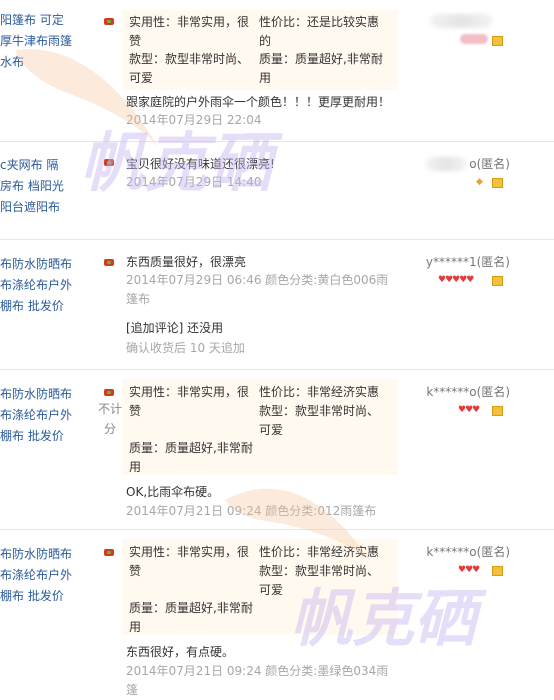  I want to click on review-text: 跟家庭院的户外雨伞一个颜色！！！更厚更耐用！, so click(258, 102).